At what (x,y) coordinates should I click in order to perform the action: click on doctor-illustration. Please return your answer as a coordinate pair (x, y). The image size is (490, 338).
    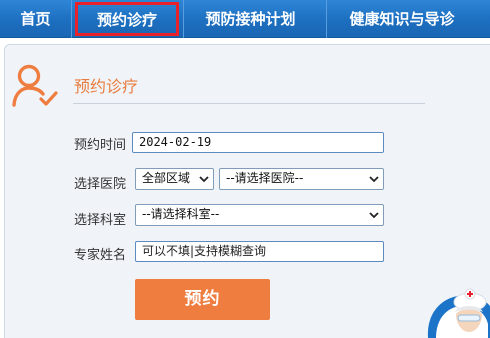
    Looking at the image, I should click on (458, 313).